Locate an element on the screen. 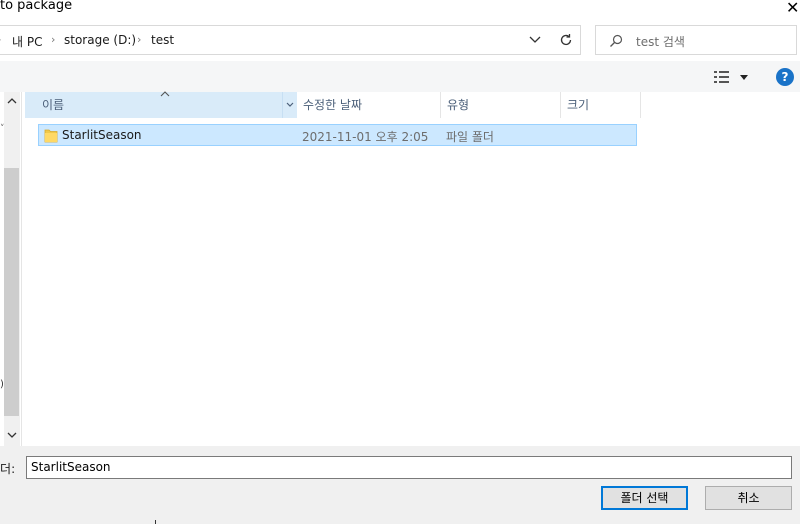 The image size is (800, 524). refresh-icon is located at coordinates (565, 40).